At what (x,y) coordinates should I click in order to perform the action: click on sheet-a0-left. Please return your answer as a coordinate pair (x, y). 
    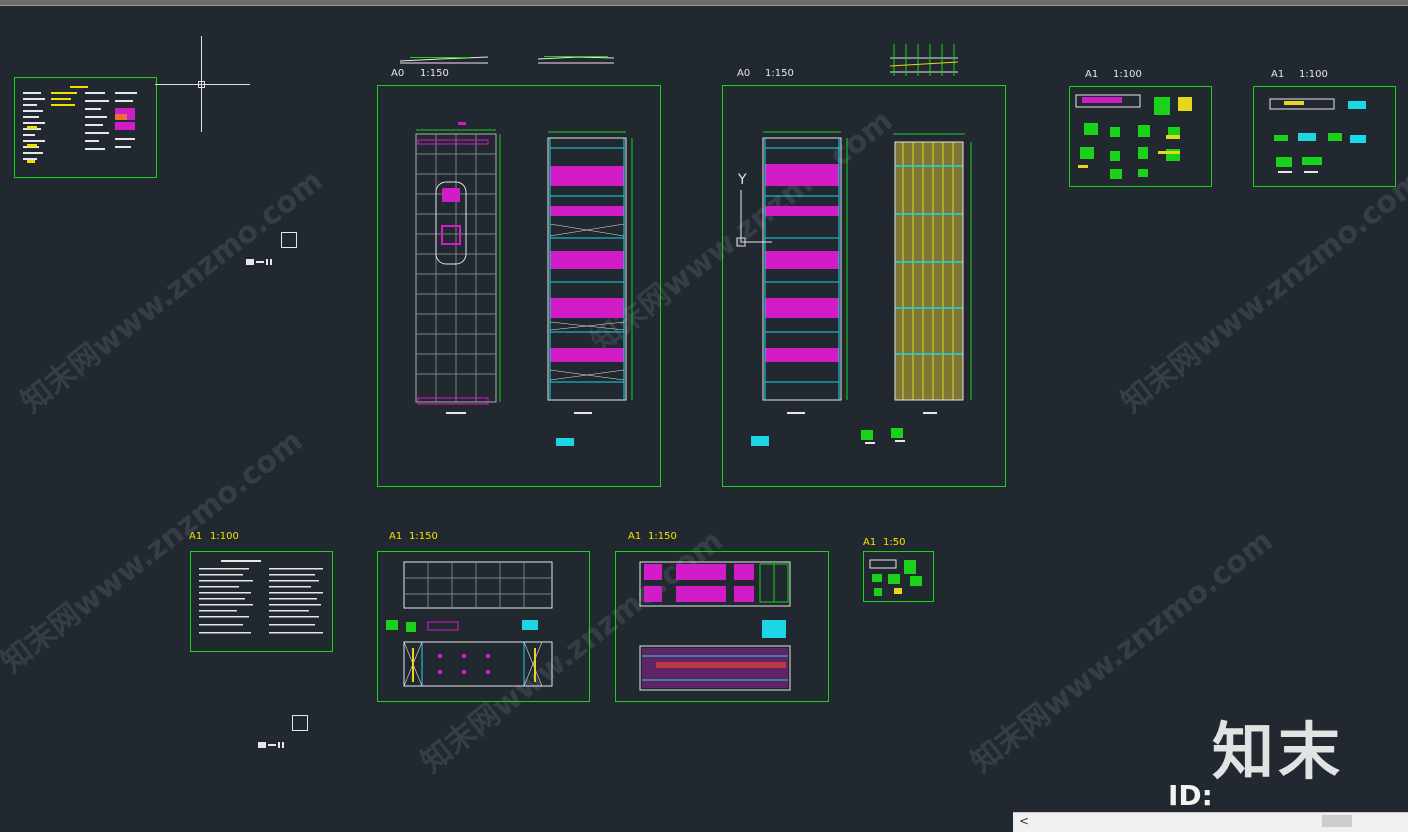
    Looking at the image, I should click on (519, 286).